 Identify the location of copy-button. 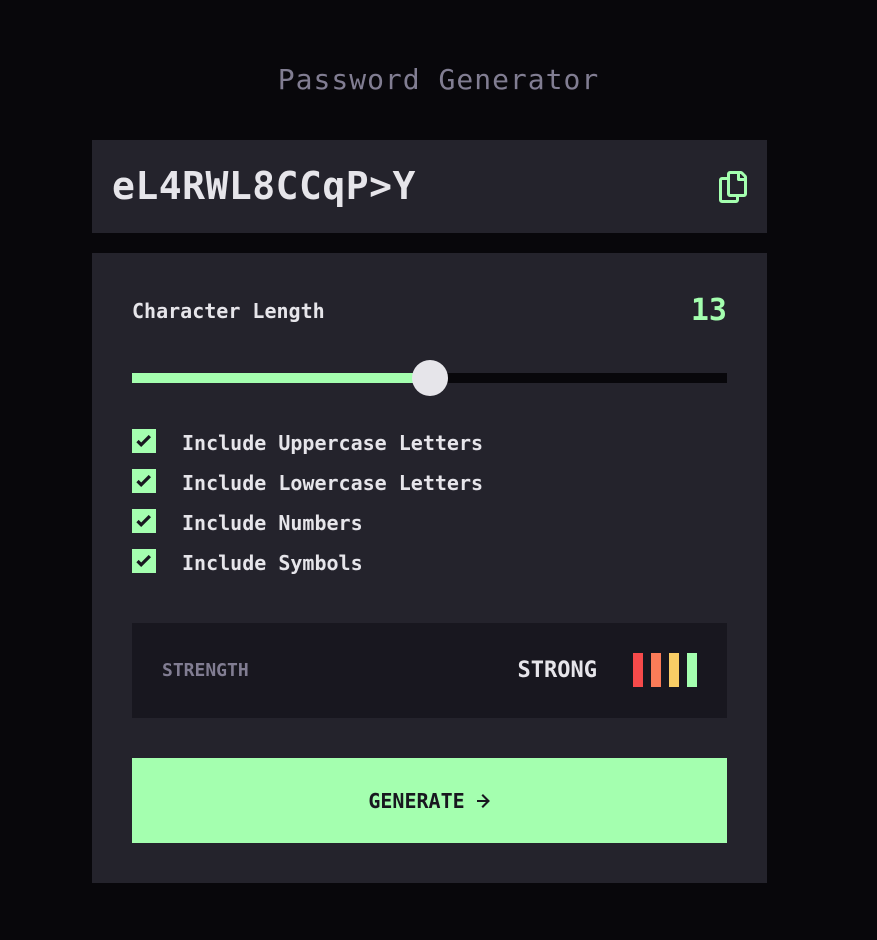
(733, 187).